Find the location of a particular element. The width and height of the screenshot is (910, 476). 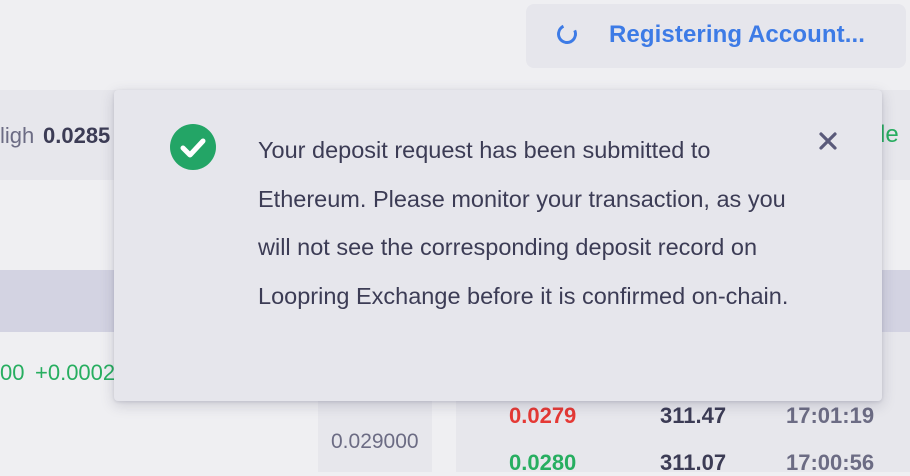

market-price-fragment: 00 is located at coordinates (12, 372).